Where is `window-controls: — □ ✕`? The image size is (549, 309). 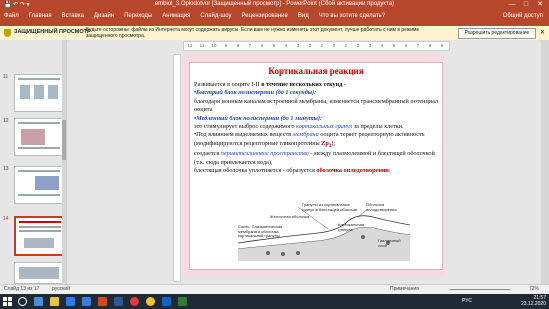 window-controls: — □ ✕ is located at coordinates (526, 5).